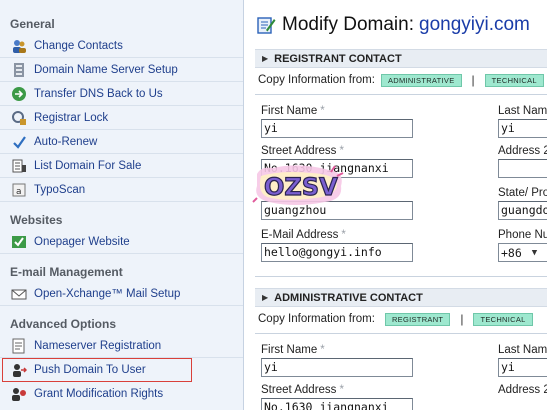  What do you see at coordinates (19, 294) in the screenshot?
I see `mail-icon` at bounding box center [19, 294].